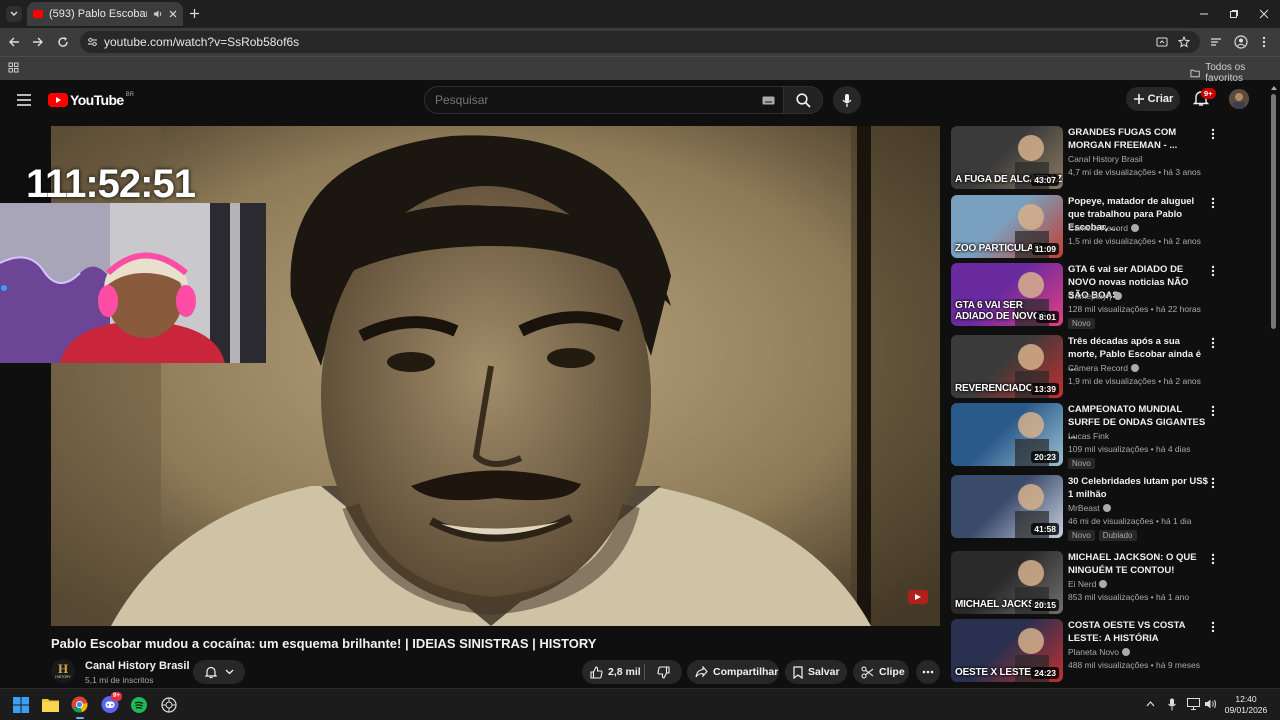  I want to click on cast-icon, so click(1162, 42).